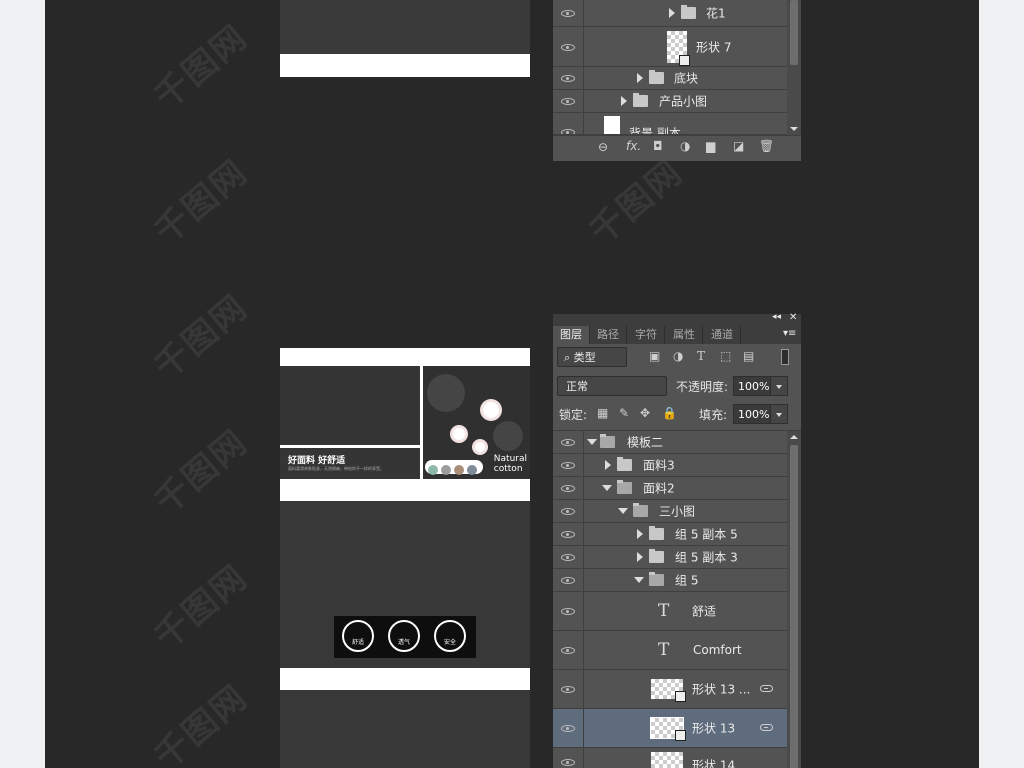 This screenshot has width=1024, height=768. I want to click on lock-all-icon: 🔒, so click(669, 413).